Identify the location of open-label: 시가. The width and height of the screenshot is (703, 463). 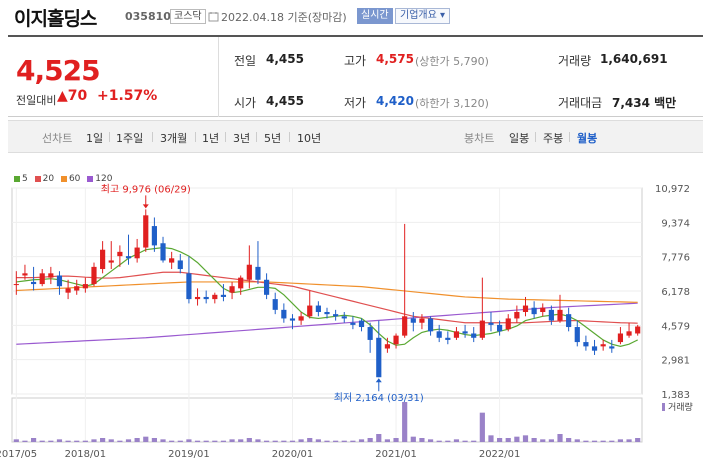
(245, 103).